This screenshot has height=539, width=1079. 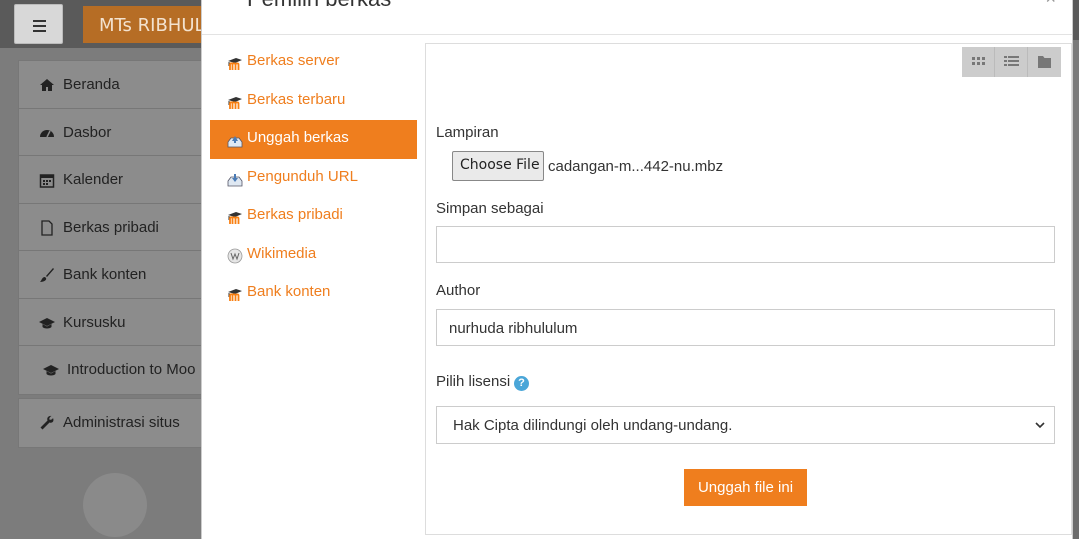 What do you see at coordinates (47, 133) in the screenshot?
I see `dashboard-icon` at bounding box center [47, 133].